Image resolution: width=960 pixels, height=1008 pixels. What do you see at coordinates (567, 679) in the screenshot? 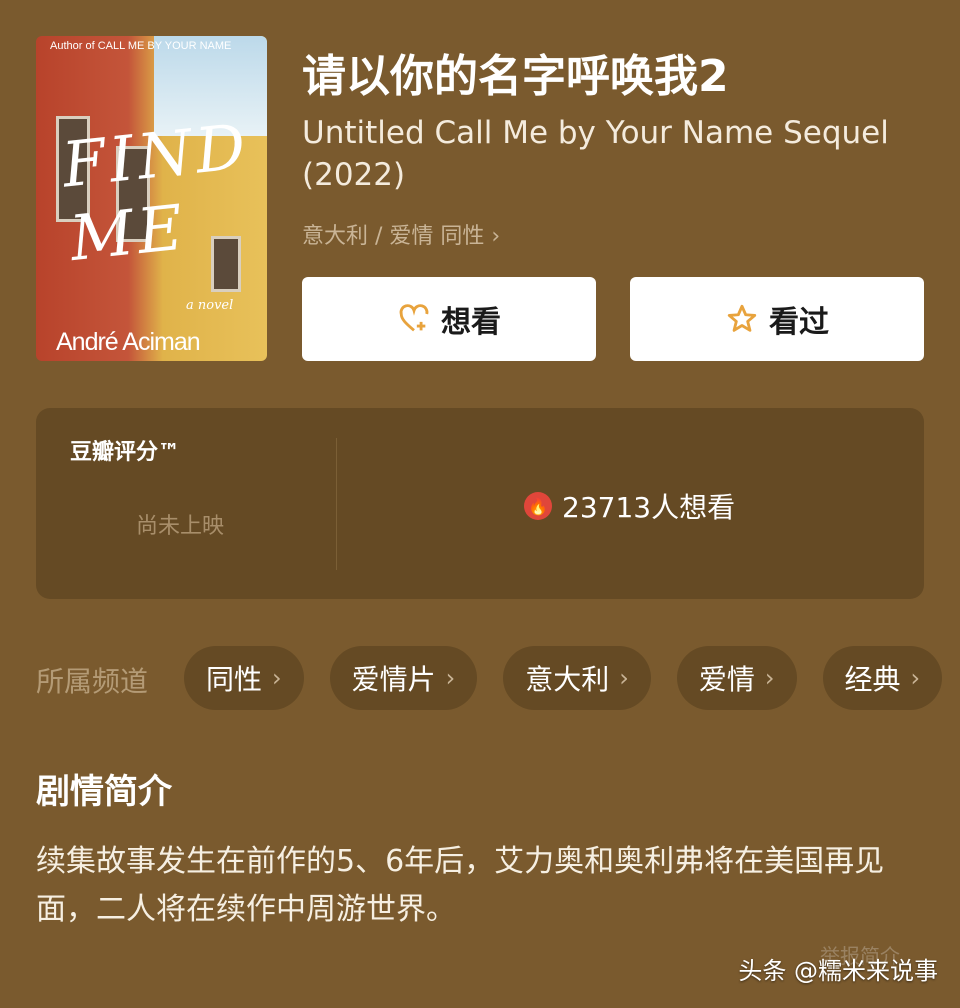
I see `chip-label: 意大利` at bounding box center [567, 679].